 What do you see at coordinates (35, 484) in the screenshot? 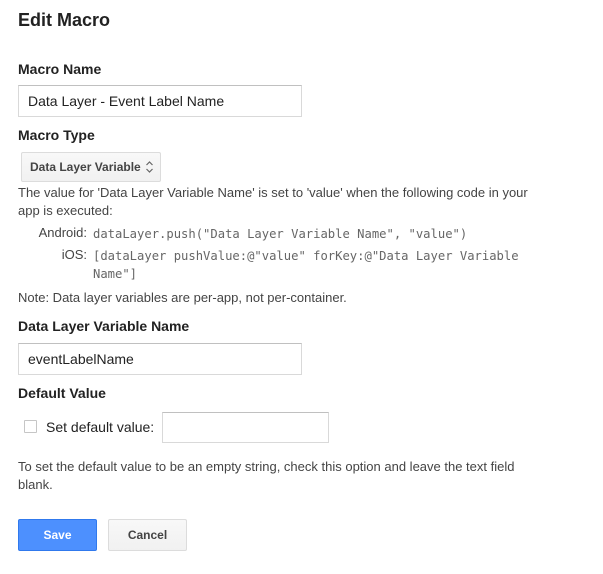
I see `default-value-help-line2: blank.` at bounding box center [35, 484].